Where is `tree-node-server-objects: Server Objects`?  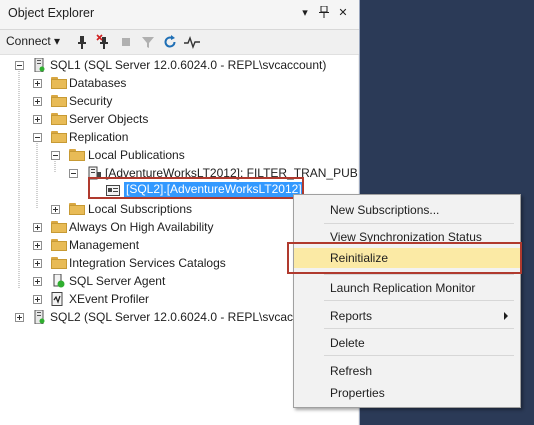 tree-node-server-objects: Server Objects is located at coordinates (179, 119).